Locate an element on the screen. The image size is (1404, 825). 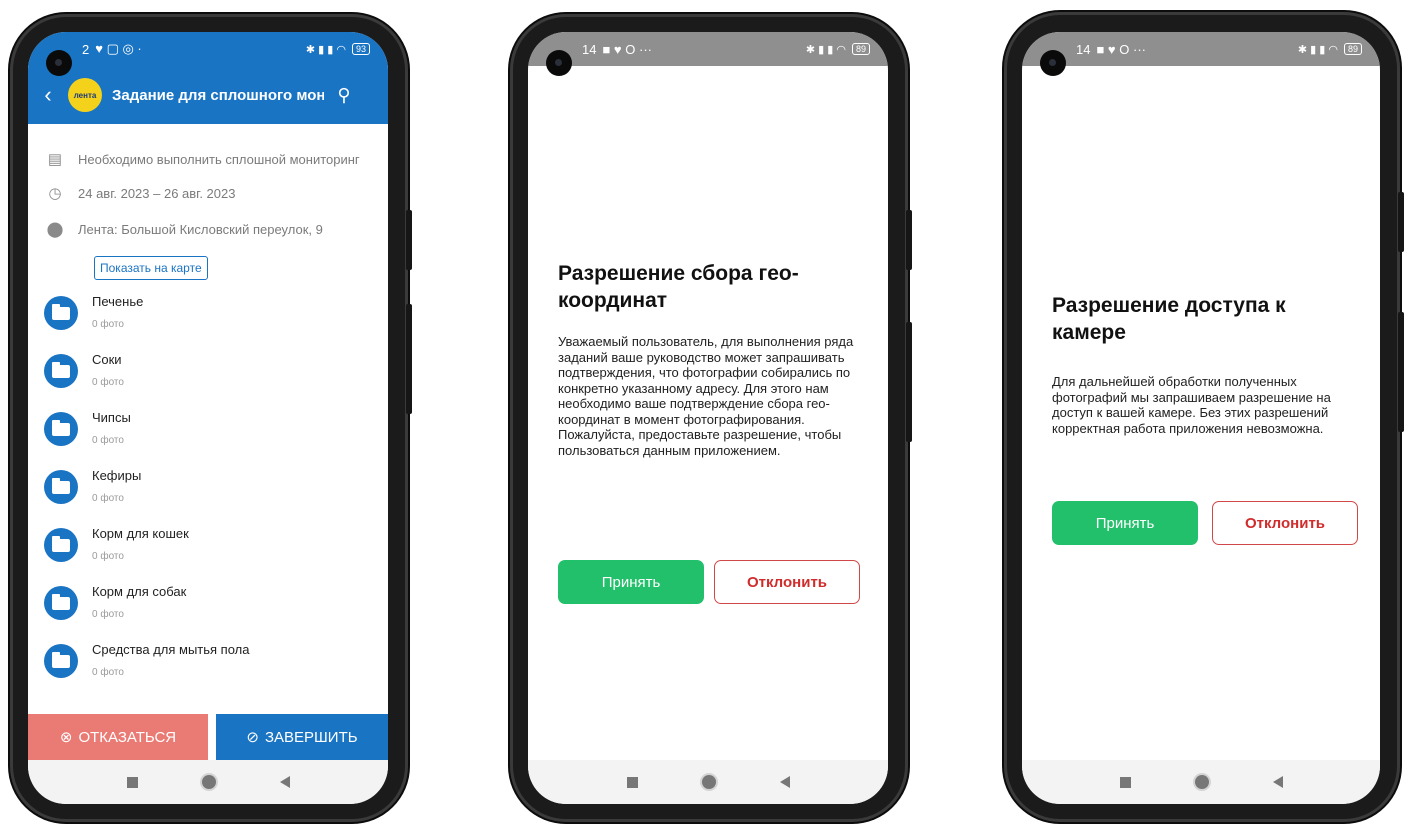
folder-name: Печенье is located at coordinates (118, 301).